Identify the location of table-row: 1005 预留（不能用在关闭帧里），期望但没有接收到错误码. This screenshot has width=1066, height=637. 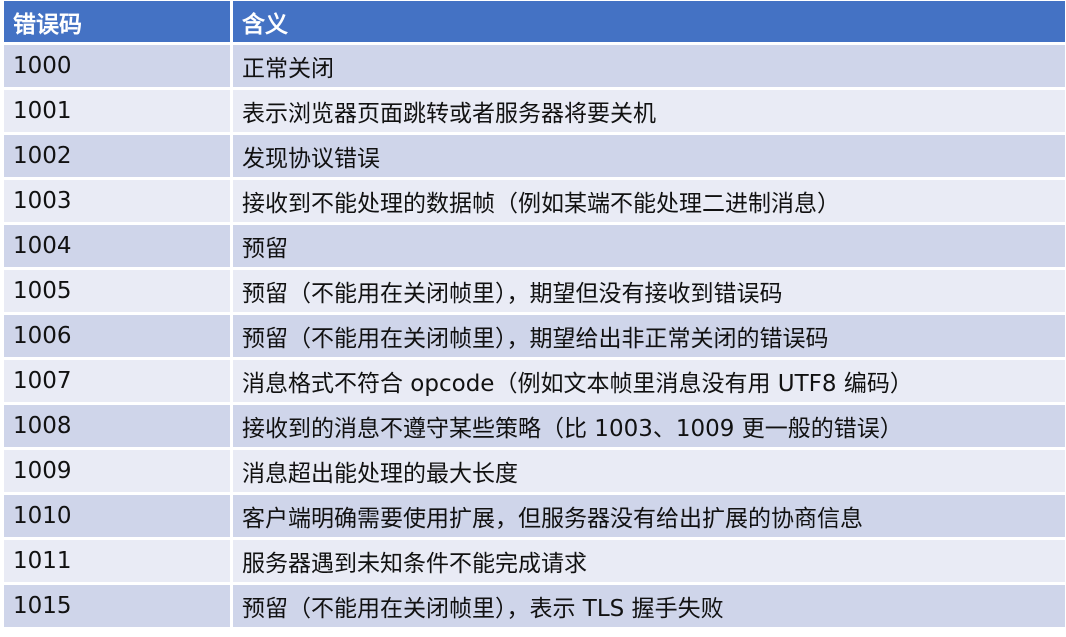
(534, 292).